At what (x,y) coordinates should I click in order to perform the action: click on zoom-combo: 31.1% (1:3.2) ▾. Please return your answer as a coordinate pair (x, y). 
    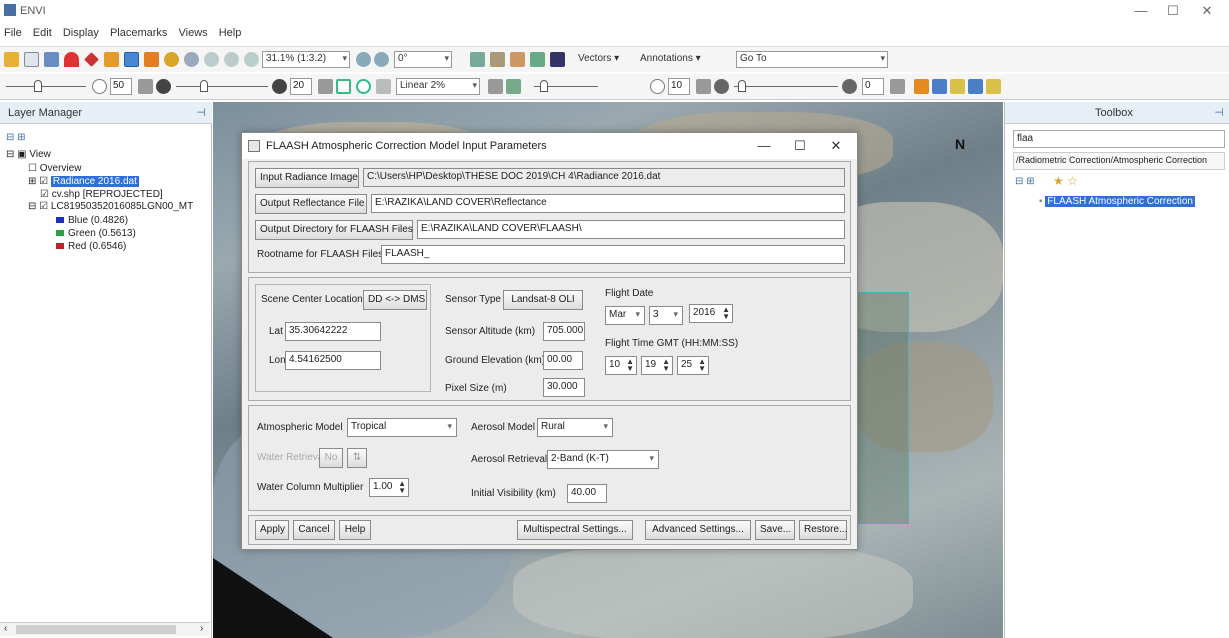
    Looking at the image, I should click on (306, 59).